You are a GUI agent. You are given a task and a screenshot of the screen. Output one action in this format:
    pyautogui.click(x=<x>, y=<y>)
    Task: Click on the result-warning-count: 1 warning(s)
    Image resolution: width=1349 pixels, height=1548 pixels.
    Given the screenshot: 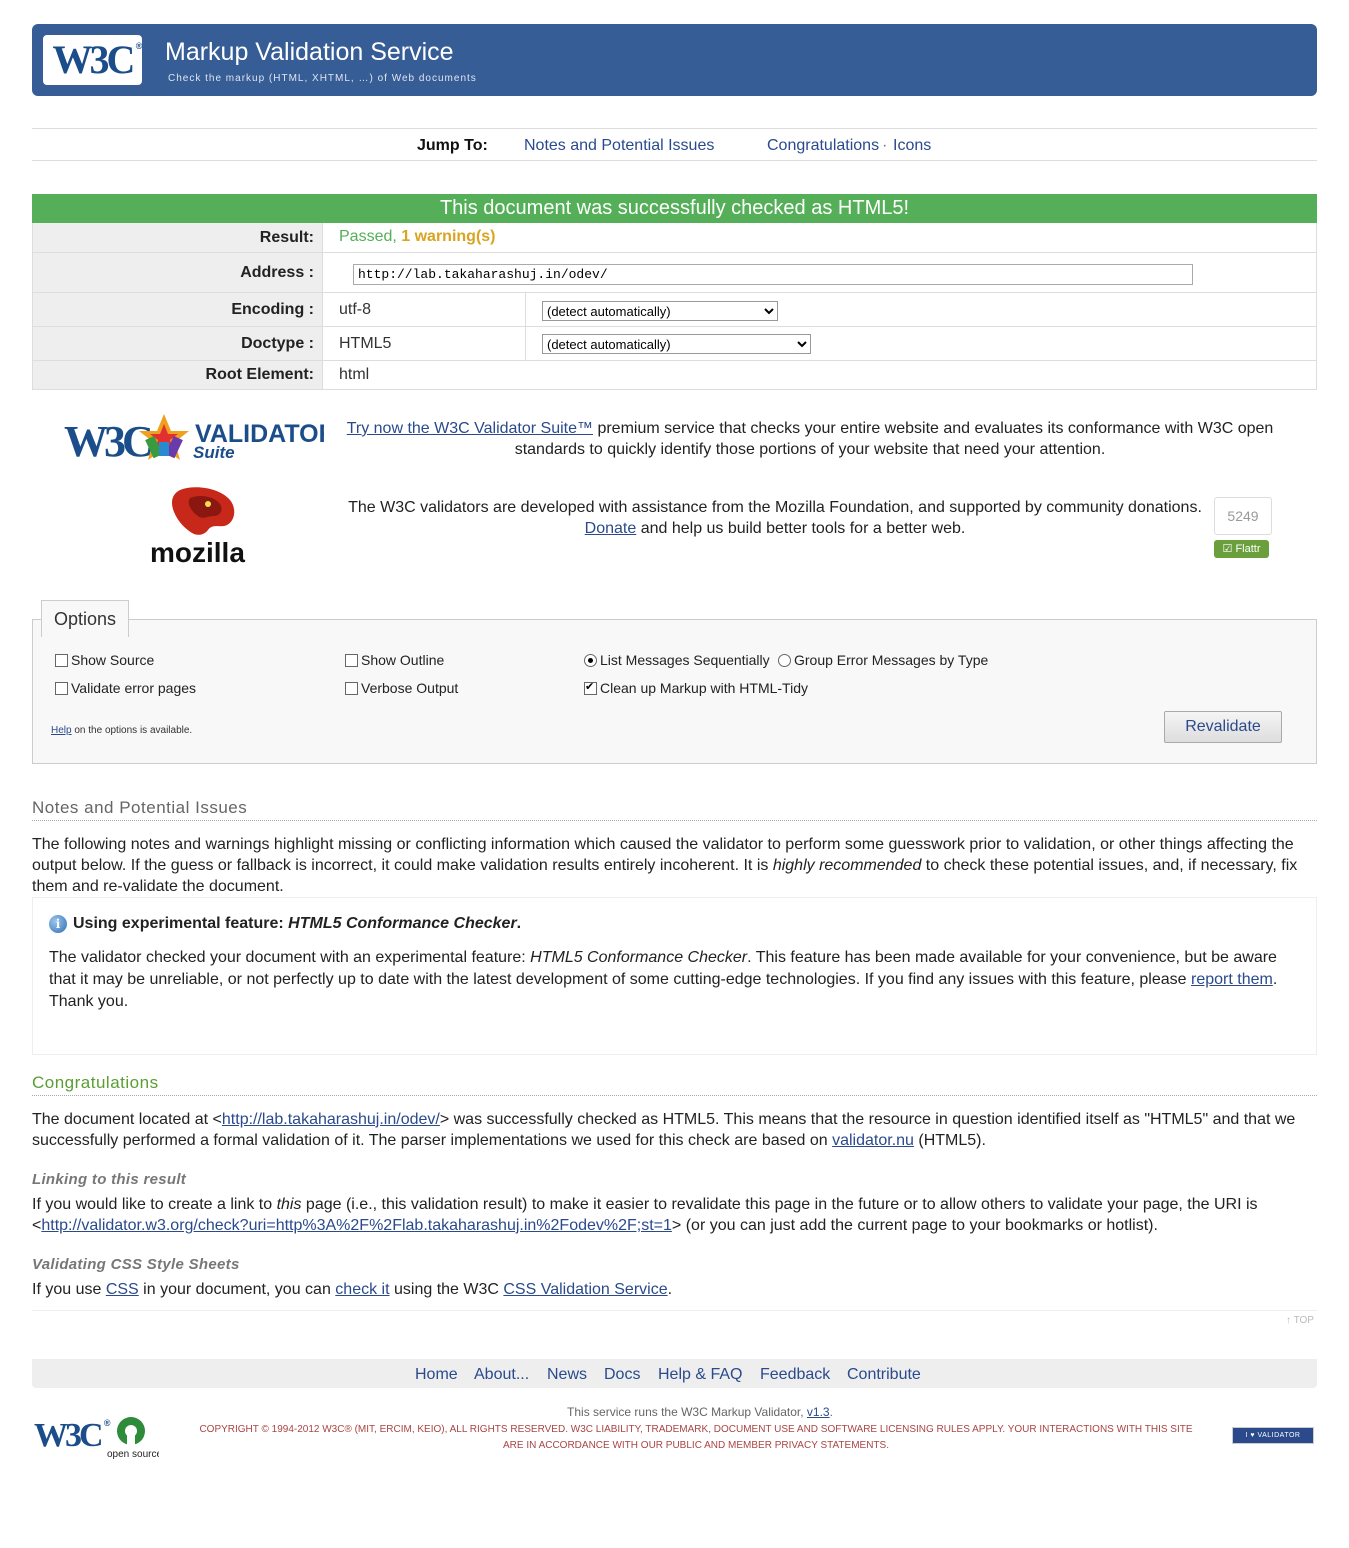 What is the action you would take?
    pyautogui.click(x=448, y=236)
    